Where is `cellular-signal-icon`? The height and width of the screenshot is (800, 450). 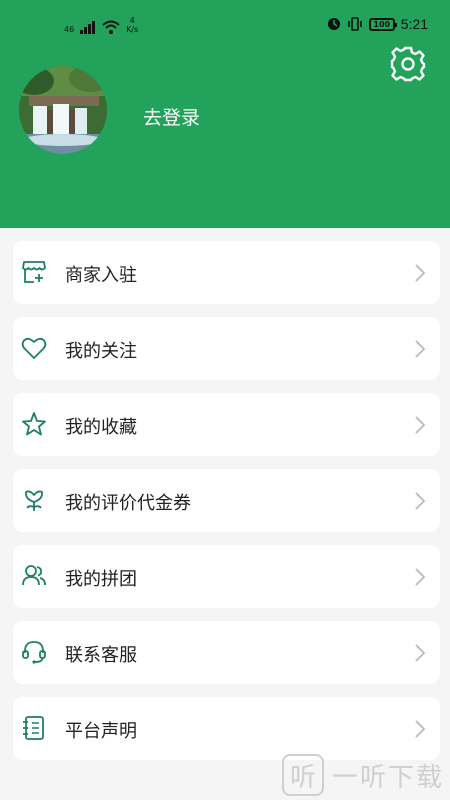 cellular-signal-icon is located at coordinates (88, 27).